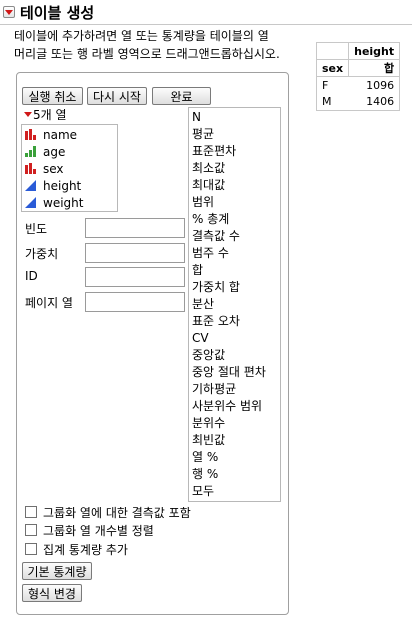 The image size is (412, 619). What do you see at coordinates (28, 114) in the screenshot?
I see `columns-disclosure-icon` at bounding box center [28, 114].